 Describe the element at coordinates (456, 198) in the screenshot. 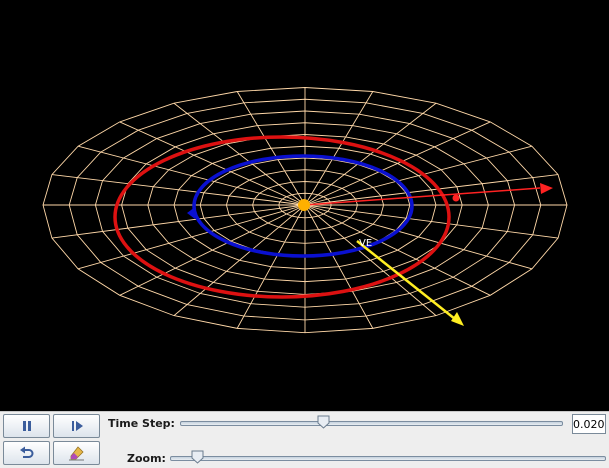

I see `planet-marker` at that location.